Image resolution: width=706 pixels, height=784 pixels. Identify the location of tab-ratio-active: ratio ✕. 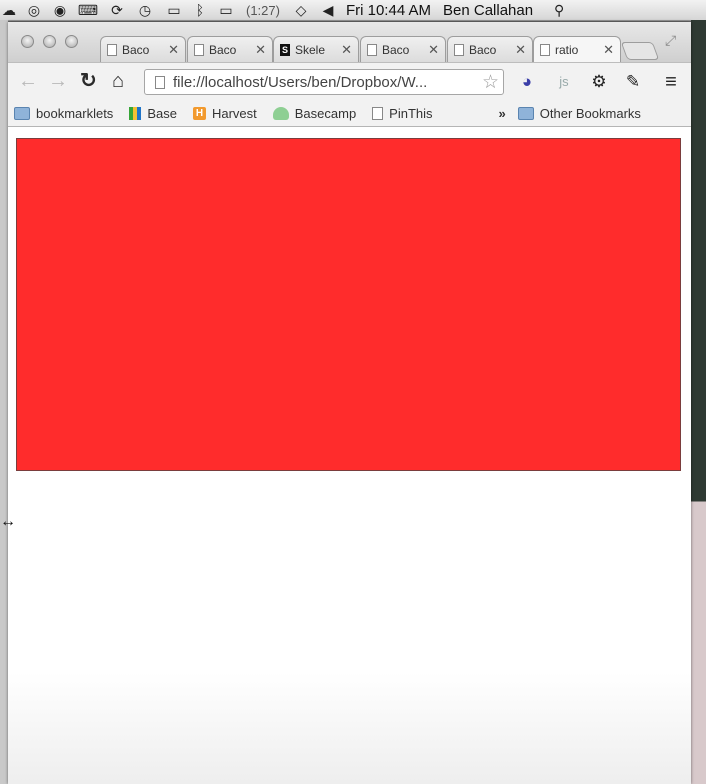
(577, 49).